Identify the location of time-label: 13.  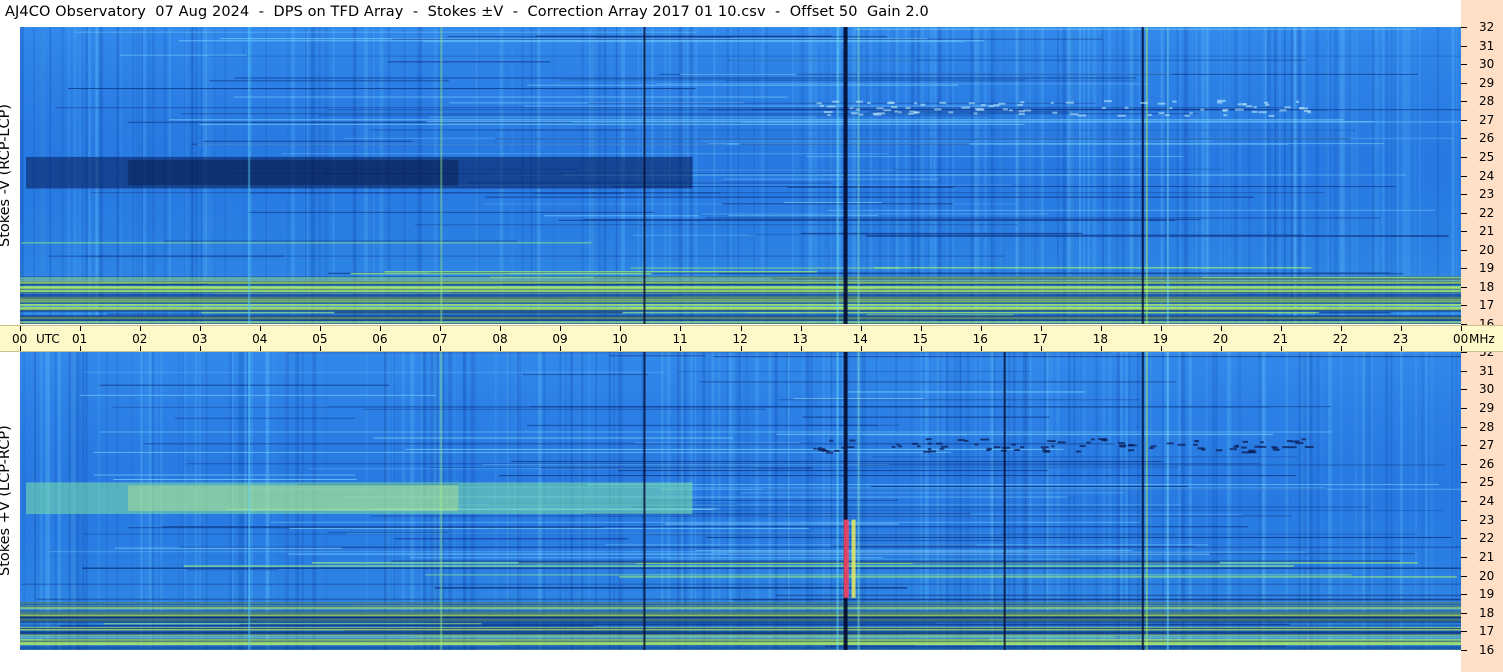
(800, 339).